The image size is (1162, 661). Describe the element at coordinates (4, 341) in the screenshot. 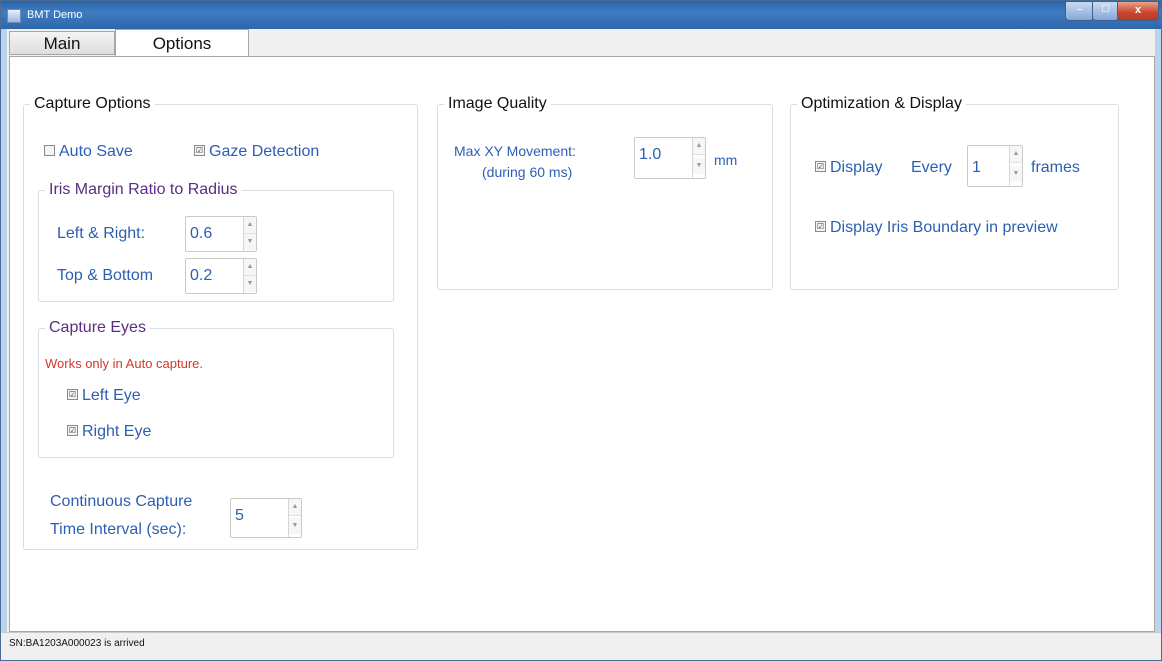

I see `window-border-left` at that location.